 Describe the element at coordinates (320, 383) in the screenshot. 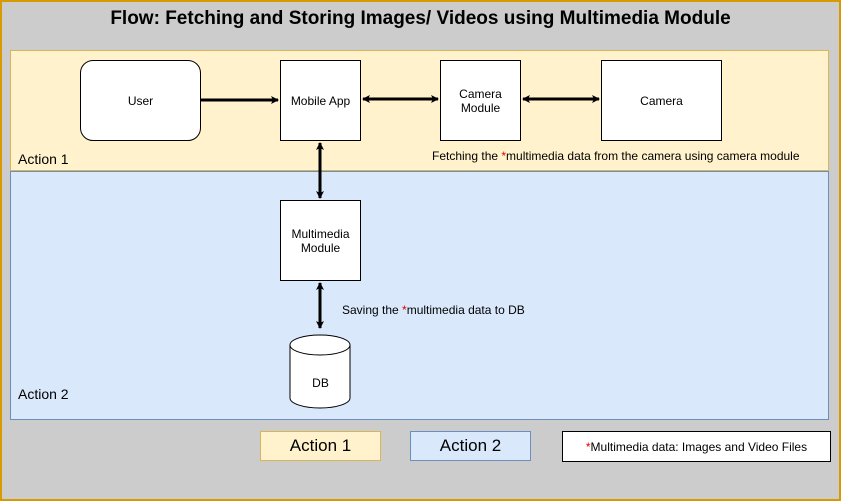

I see `node-db-label: DB` at that location.